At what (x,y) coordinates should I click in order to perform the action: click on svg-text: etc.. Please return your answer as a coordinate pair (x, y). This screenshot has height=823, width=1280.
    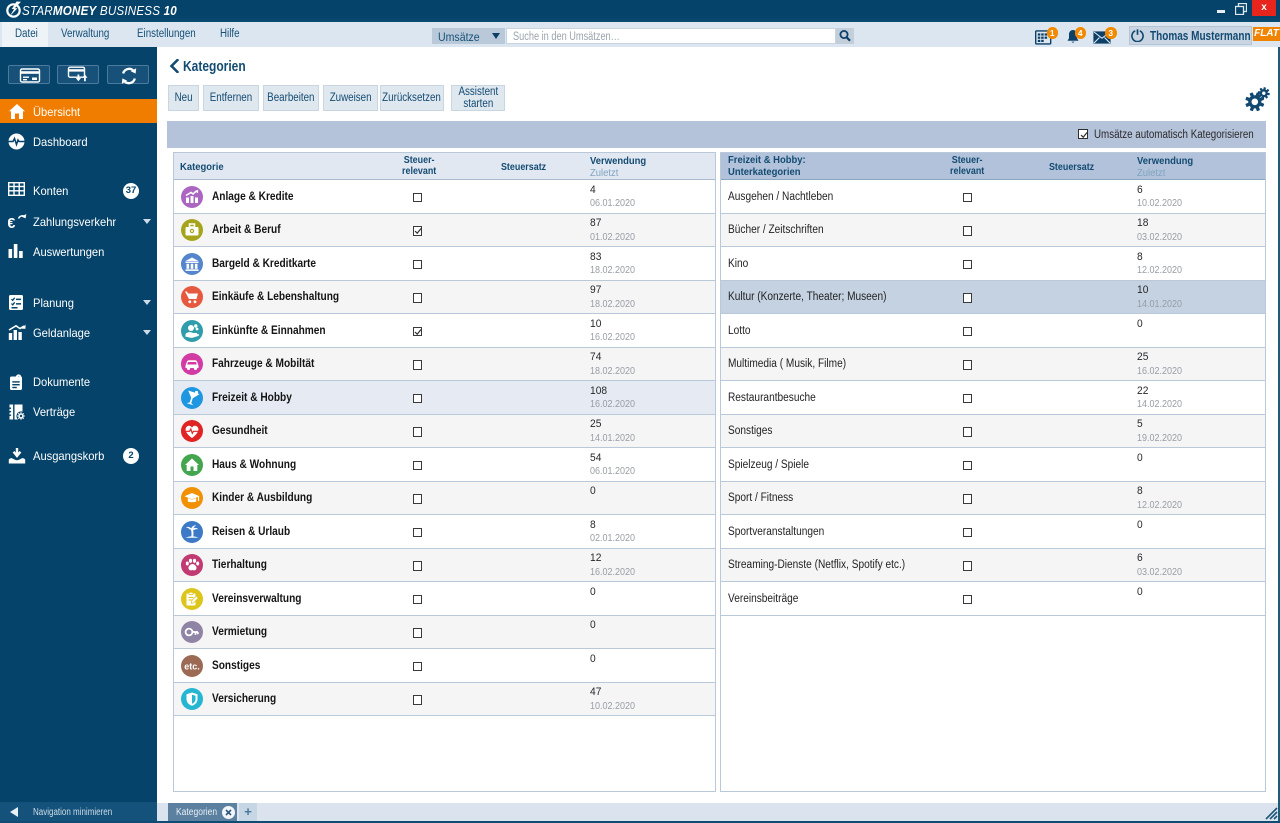
    Looking at the image, I should click on (192, 666).